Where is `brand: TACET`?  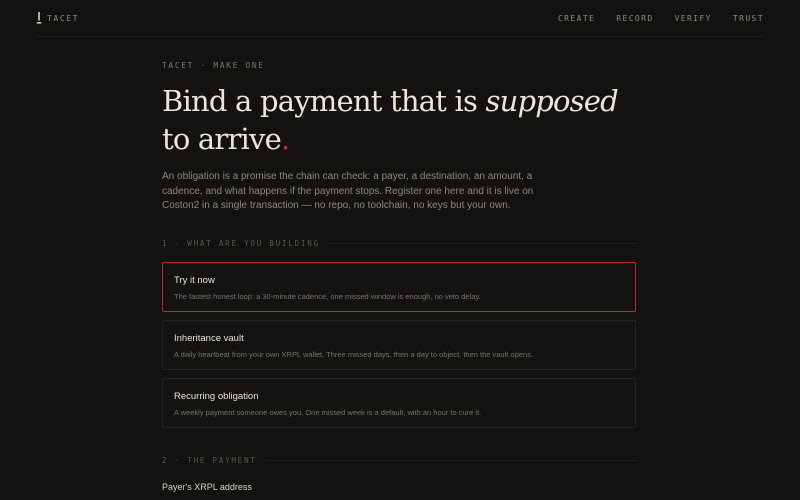
brand: TACET is located at coordinates (57, 18).